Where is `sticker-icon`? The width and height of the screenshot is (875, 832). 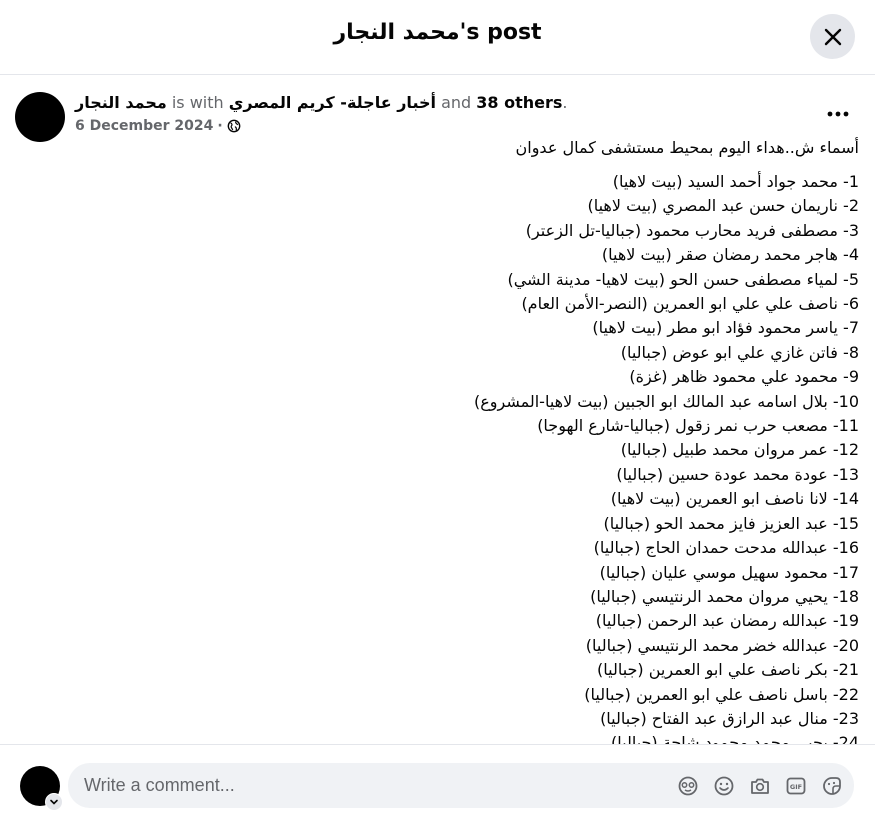
sticker-icon is located at coordinates (832, 786).